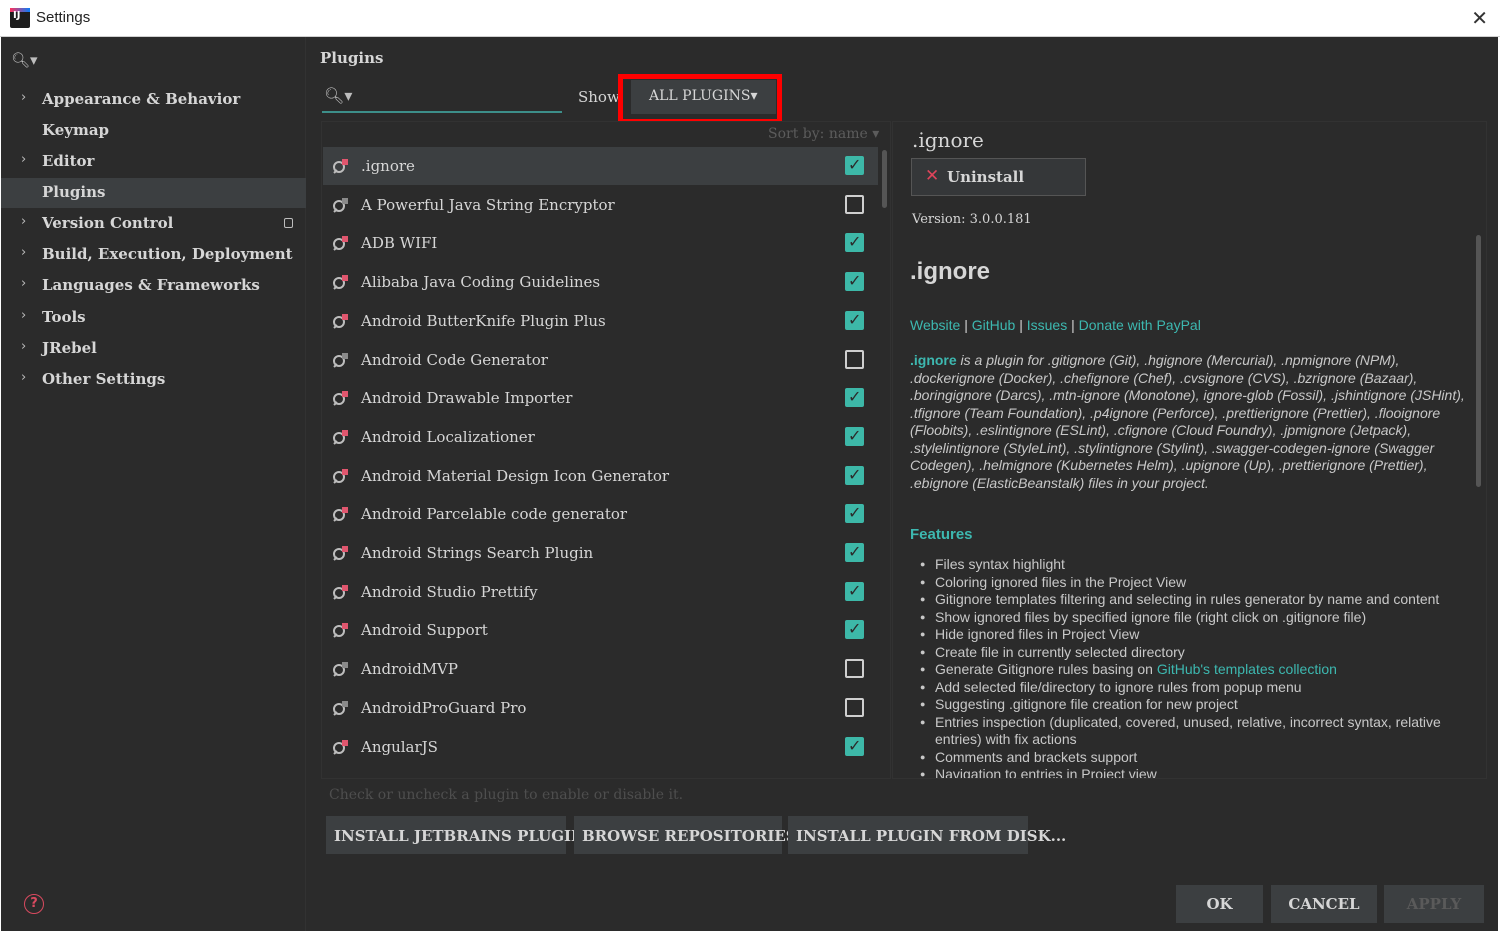 The image size is (1500, 933). I want to click on title-bar: Settings ✕, so click(750, 18).